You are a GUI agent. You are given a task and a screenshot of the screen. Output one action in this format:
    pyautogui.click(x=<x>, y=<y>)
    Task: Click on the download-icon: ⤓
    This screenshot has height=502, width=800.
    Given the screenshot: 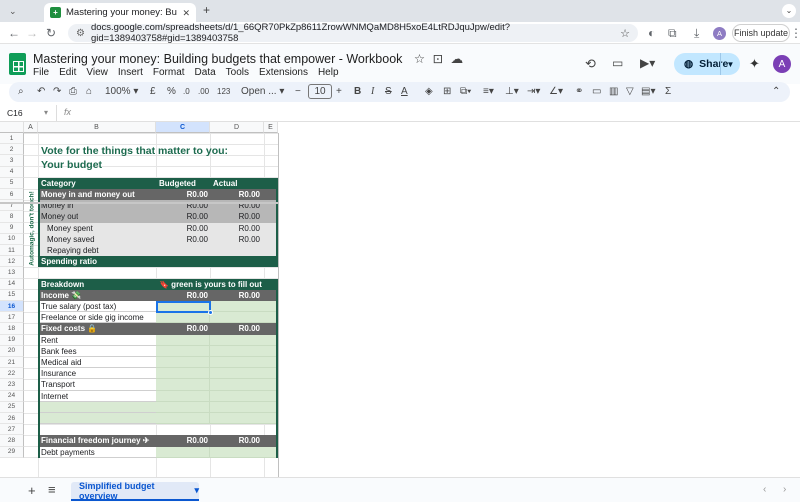 What is the action you would take?
    pyautogui.click(x=696, y=33)
    